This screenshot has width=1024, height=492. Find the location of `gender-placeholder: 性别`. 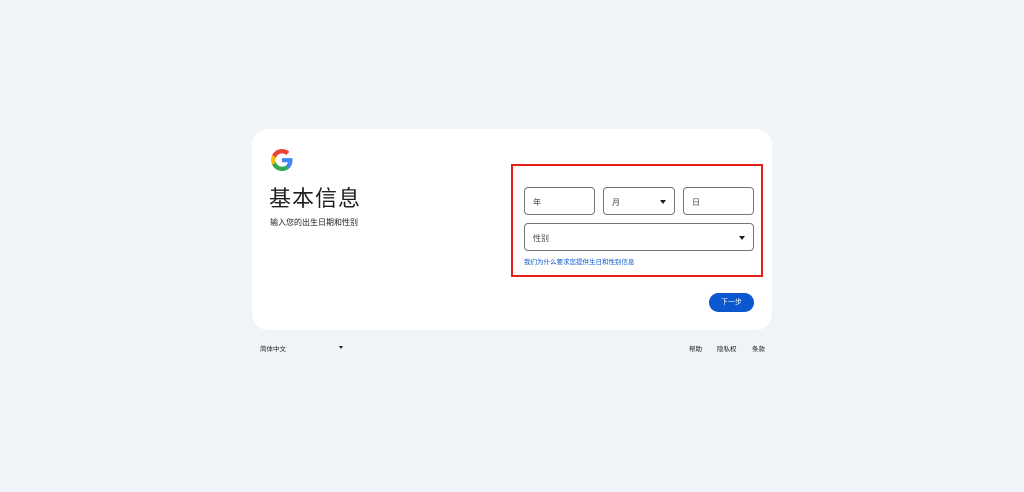

gender-placeholder: 性别 is located at coordinates (541, 238).